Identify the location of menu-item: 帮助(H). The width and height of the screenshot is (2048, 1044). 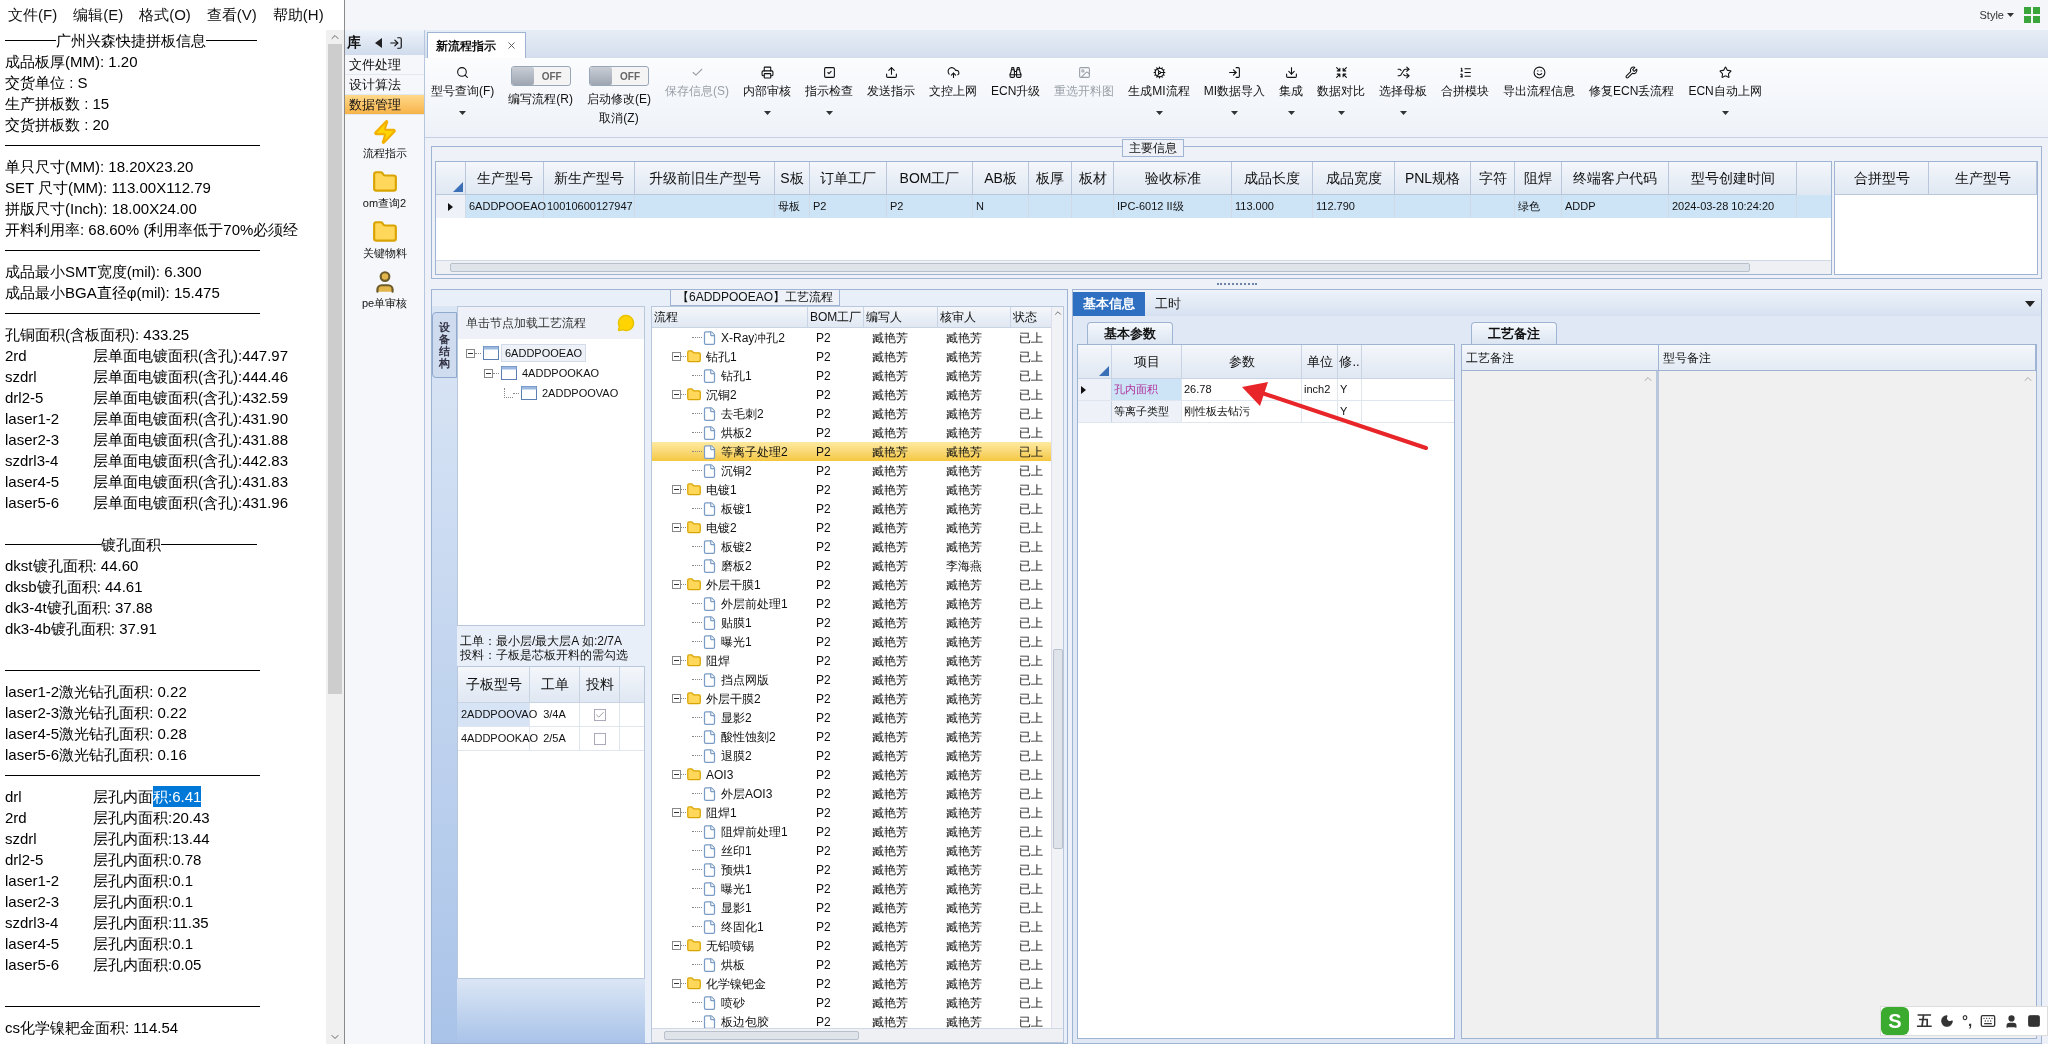
(298, 15).